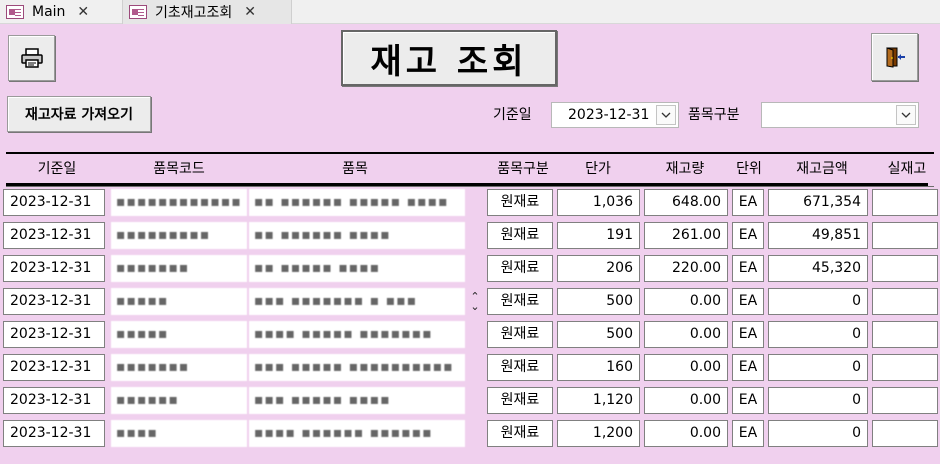 The height and width of the screenshot is (464, 940). I want to click on date-label: 기준일, so click(512, 115).